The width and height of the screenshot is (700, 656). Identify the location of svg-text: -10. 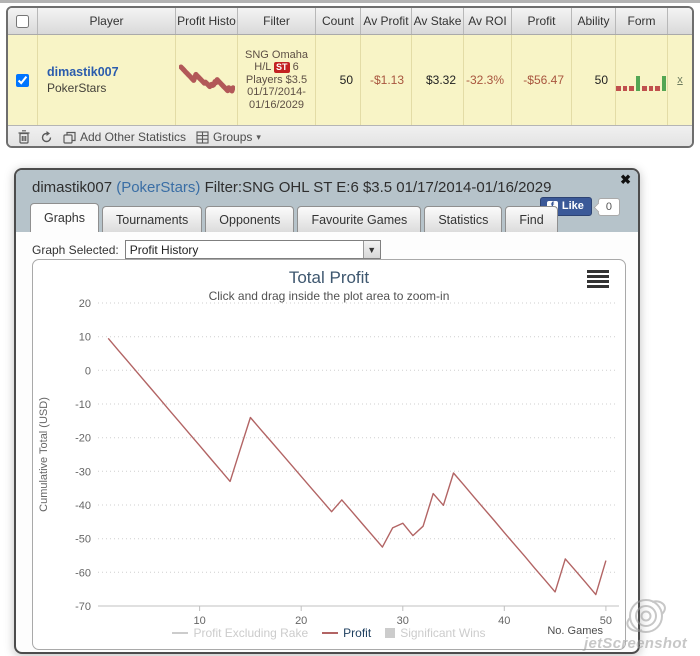
(83, 405).